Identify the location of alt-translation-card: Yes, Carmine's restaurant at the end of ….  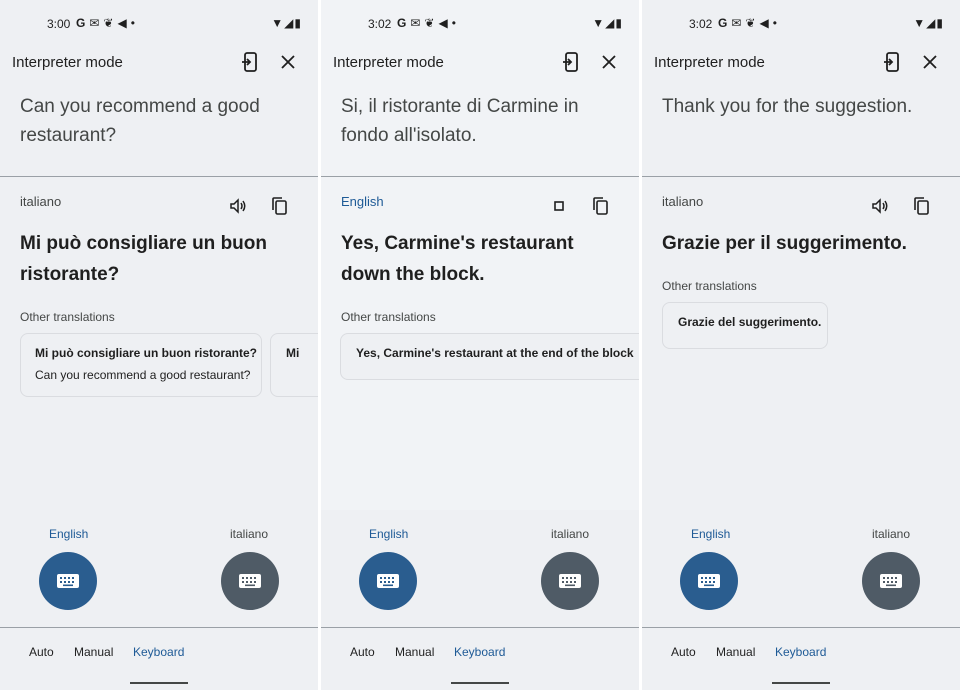
(489, 356).